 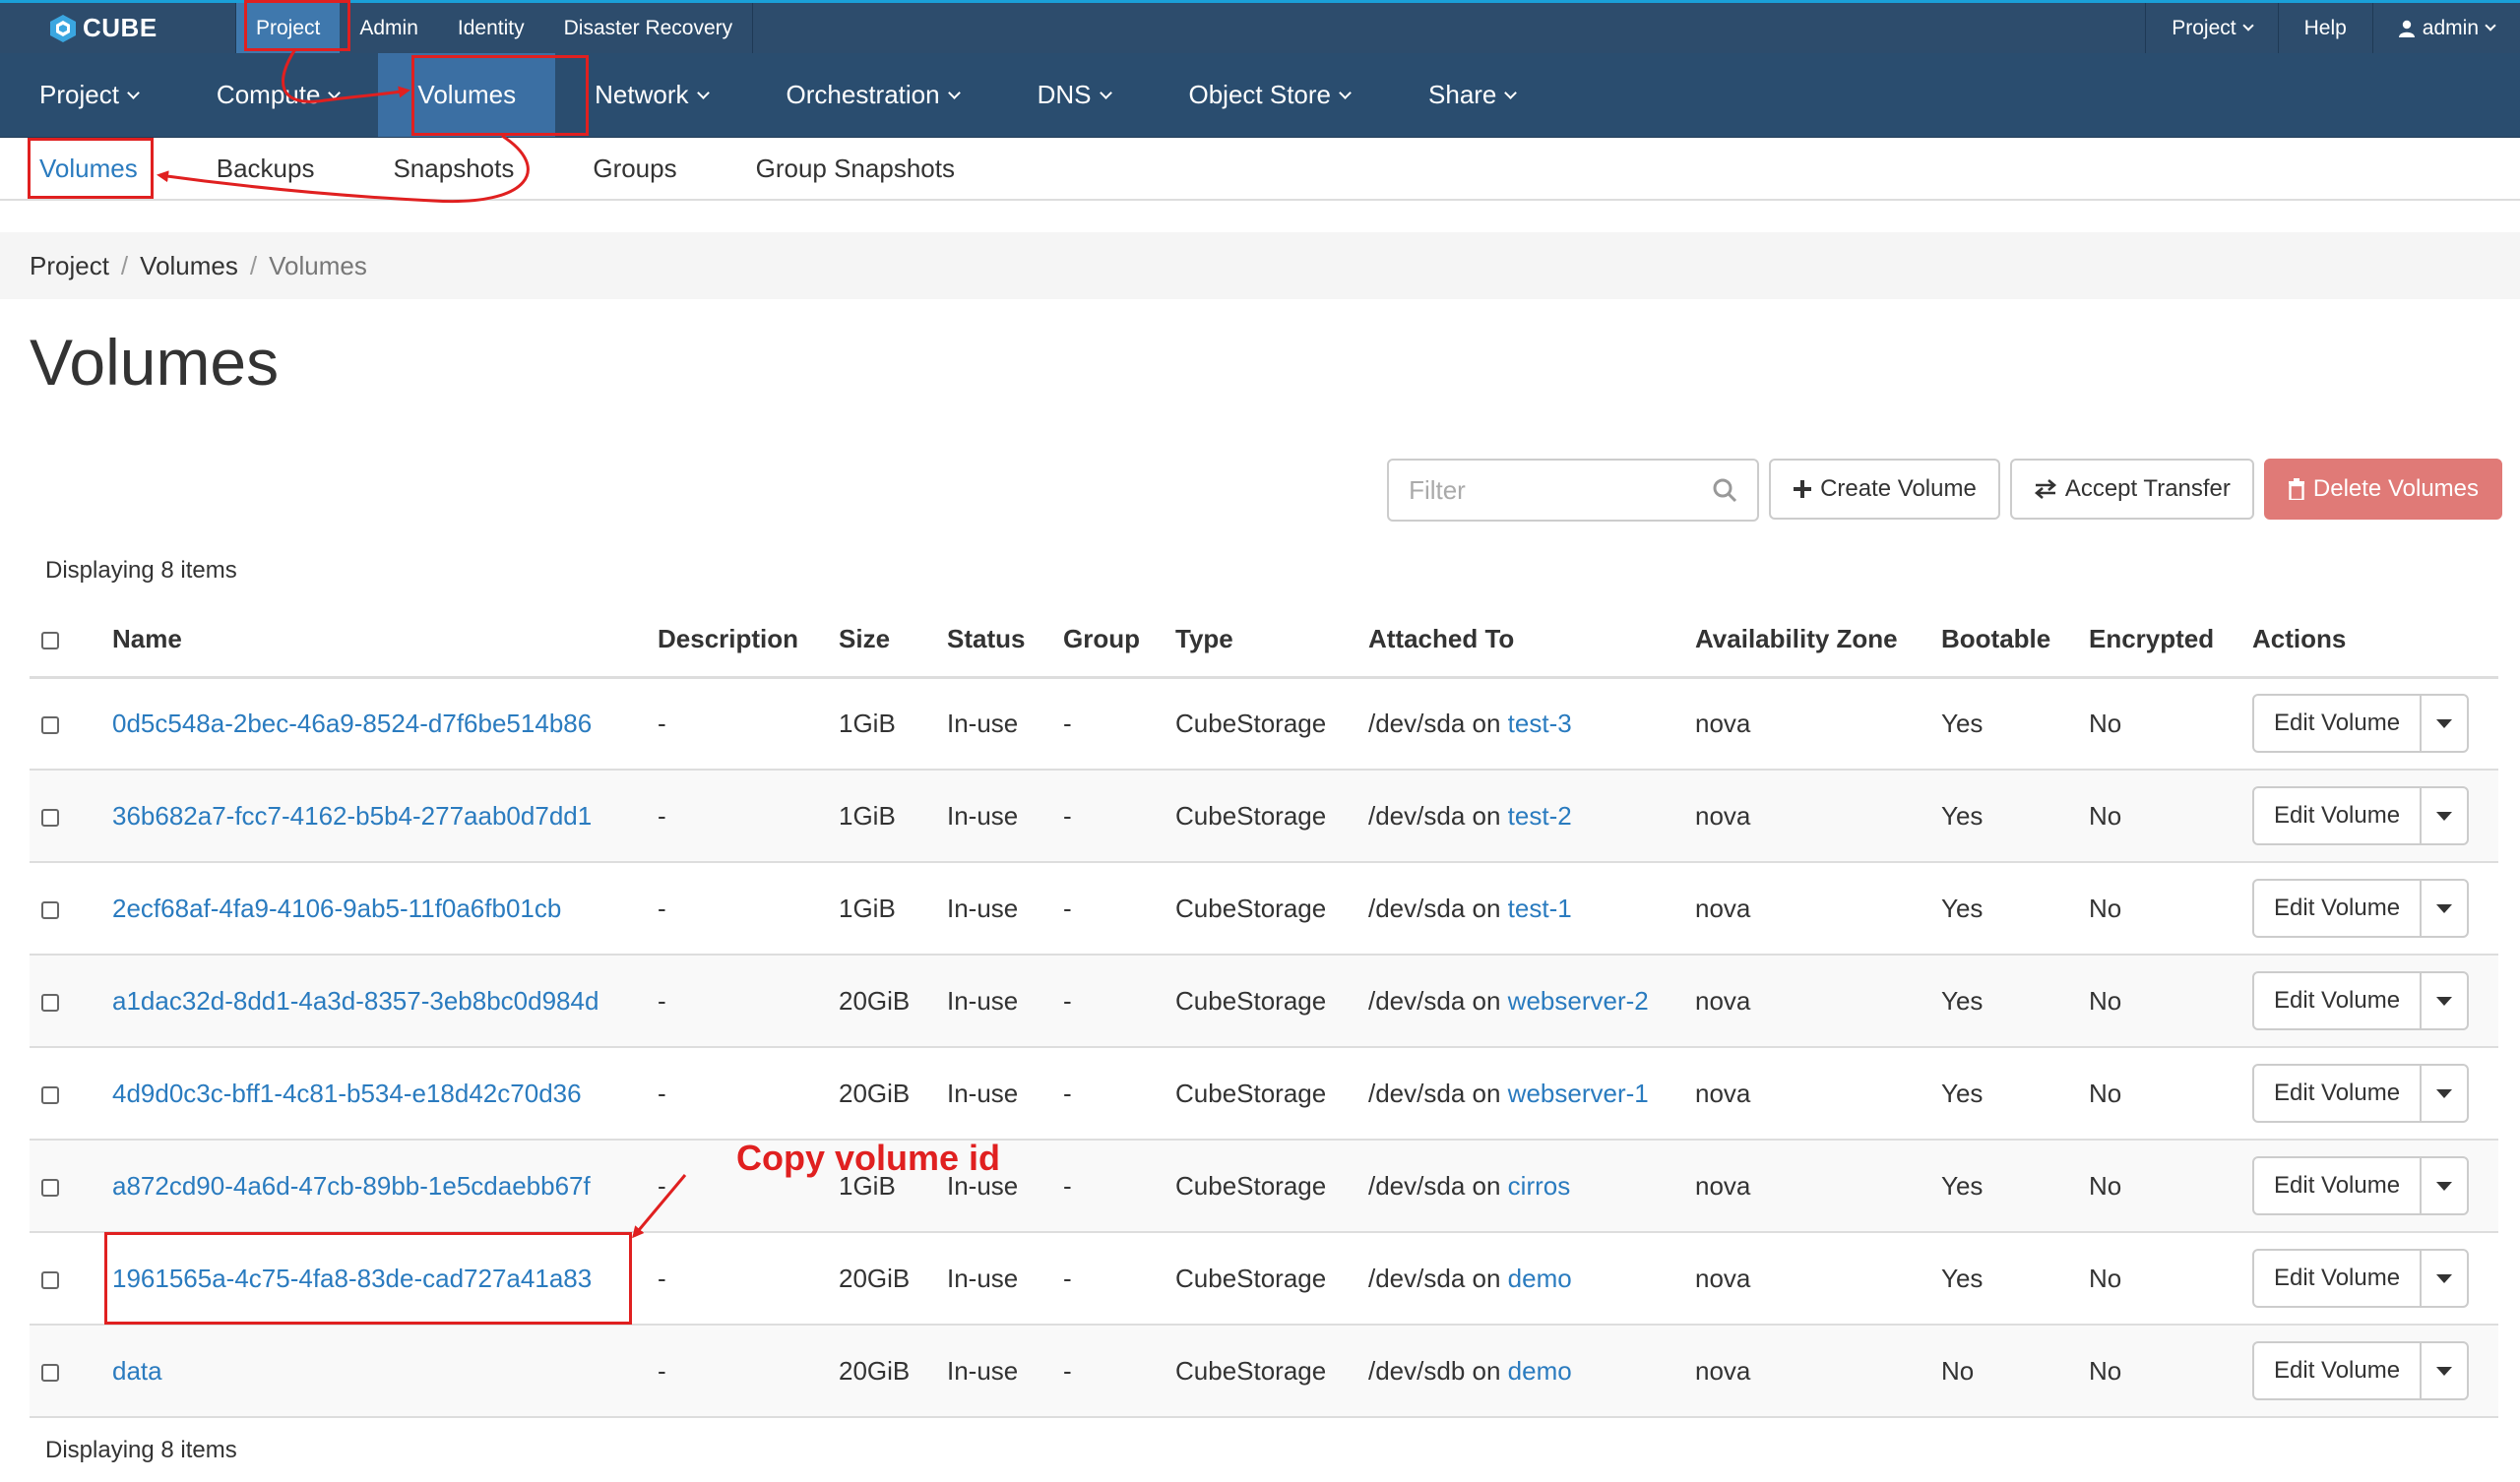 I want to click on attached-instance-link: test-2, so click(x=1540, y=816).